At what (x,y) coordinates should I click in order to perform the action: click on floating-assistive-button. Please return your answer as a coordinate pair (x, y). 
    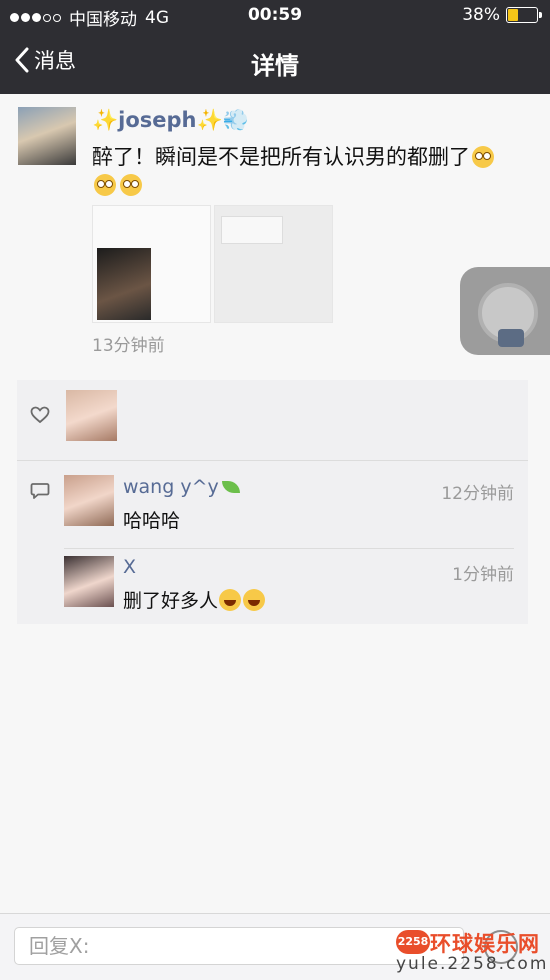
    Looking at the image, I should click on (505, 311).